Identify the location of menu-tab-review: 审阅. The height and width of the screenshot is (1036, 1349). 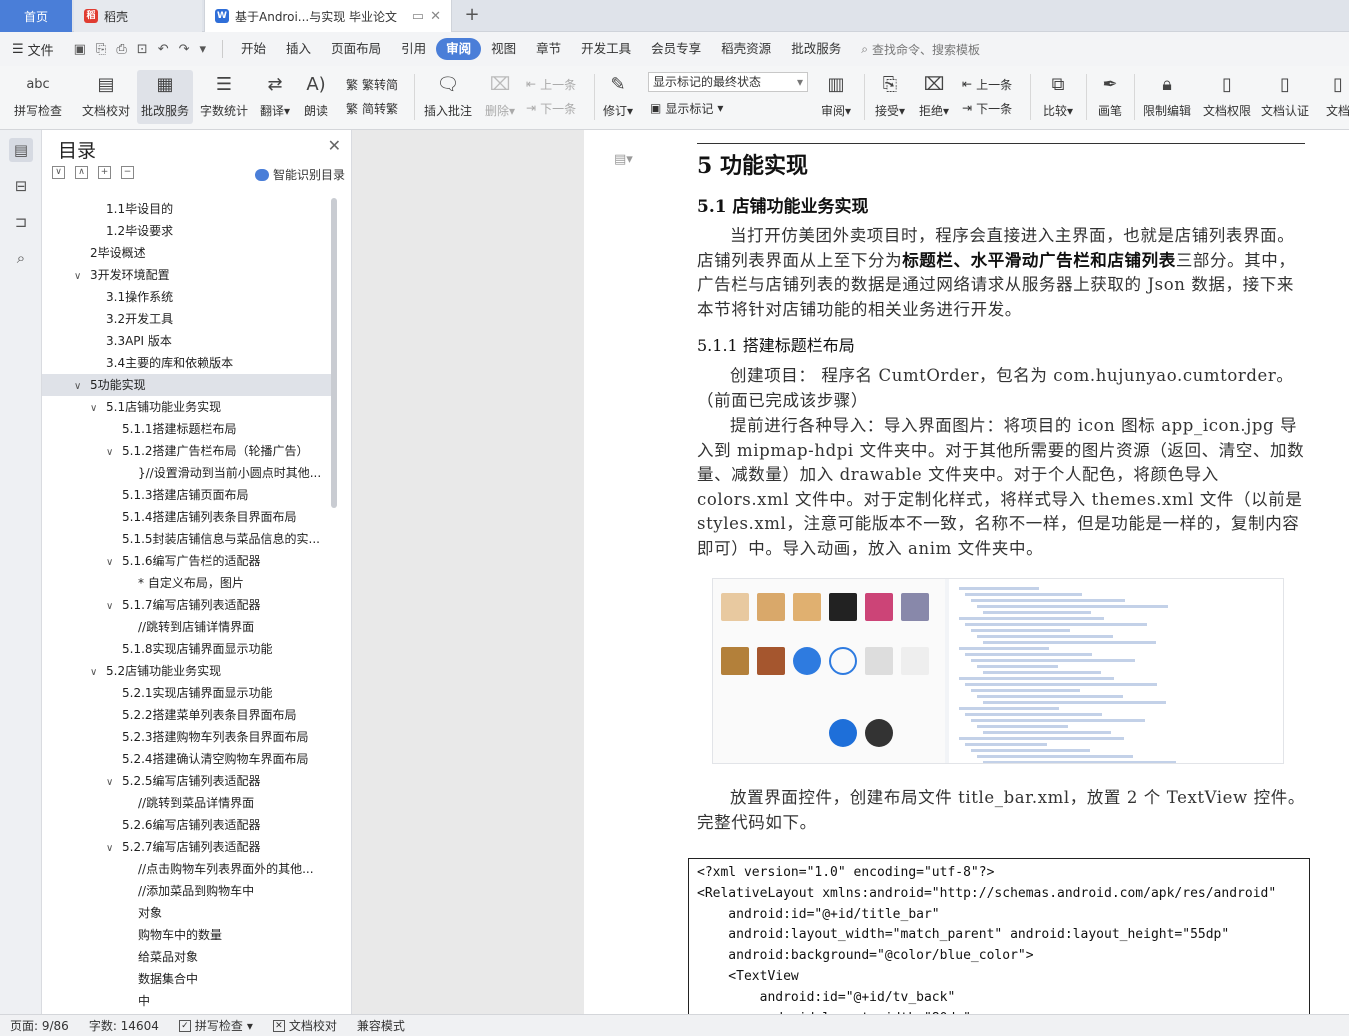
(459, 49).